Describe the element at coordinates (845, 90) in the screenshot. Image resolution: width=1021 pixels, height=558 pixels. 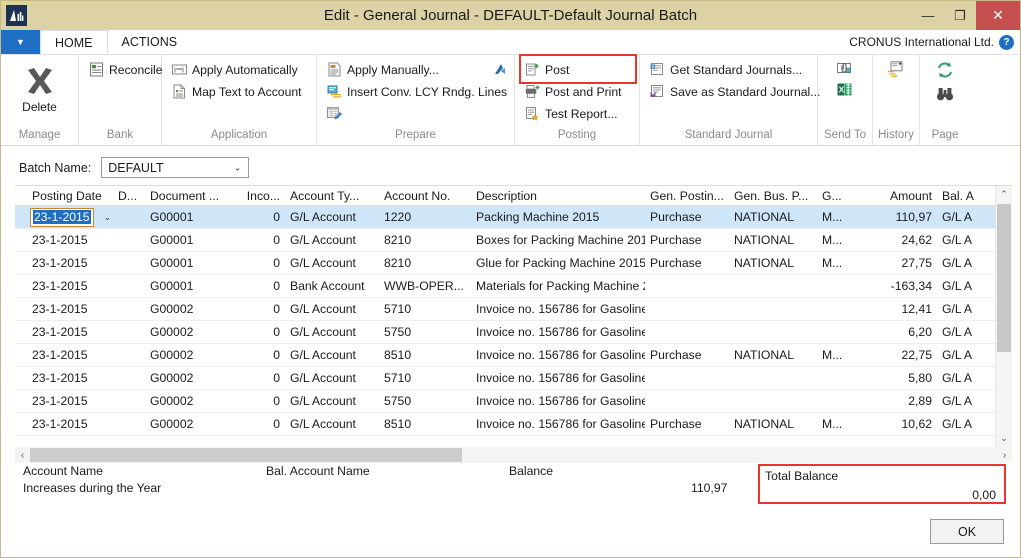
I see `excel-icon: X` at that location.